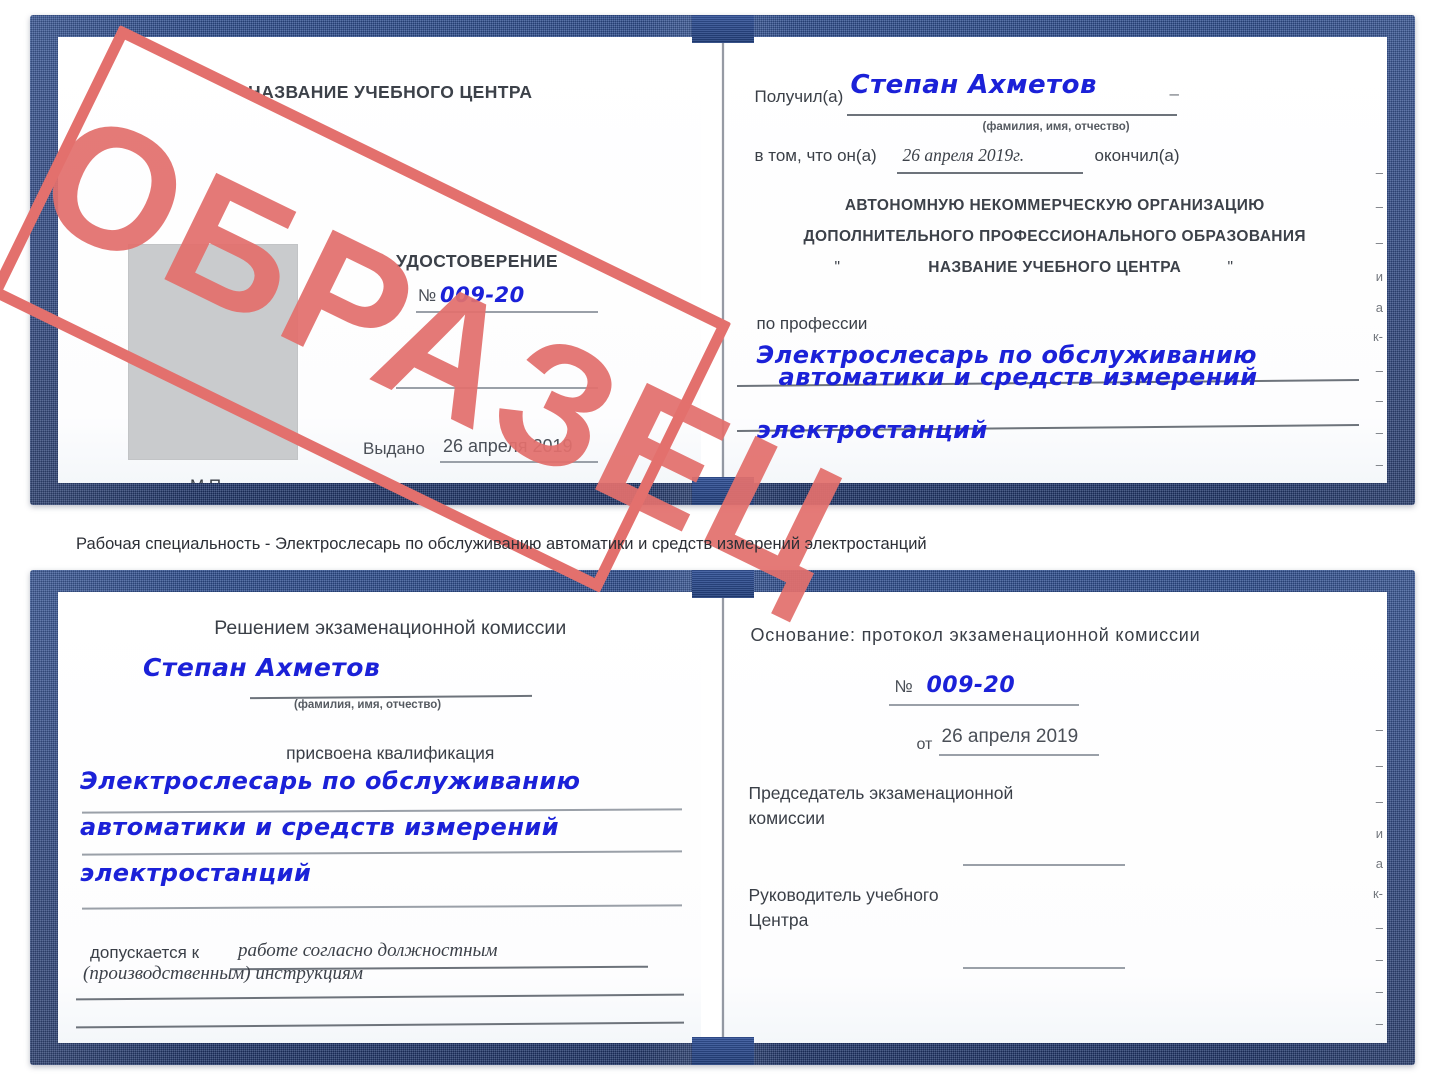 The width and height of the screenshot is (1448, 1085). I want to click on recipient-name-rule, so click(1011, 115).